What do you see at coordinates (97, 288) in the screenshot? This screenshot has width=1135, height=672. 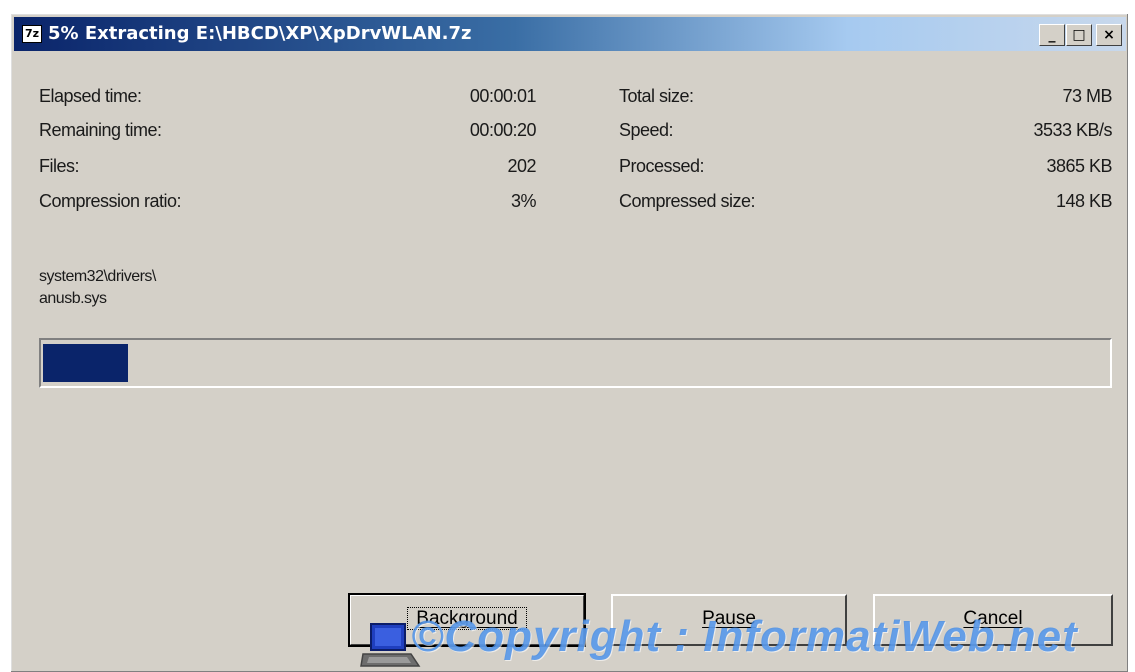 I see `current-file-path: system32\drivers\ anusb.sys` at bounding box center [97, 288].